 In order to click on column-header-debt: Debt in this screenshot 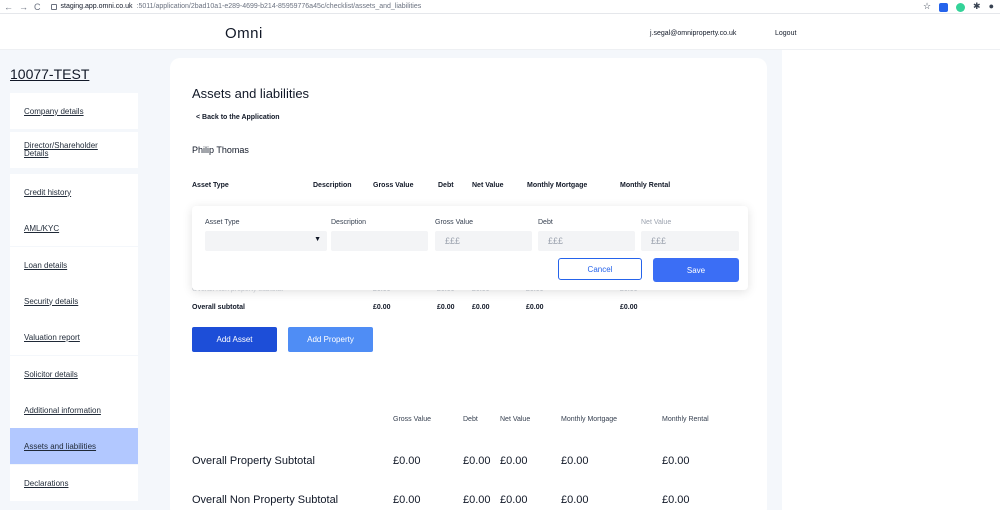, I will do `click(446, 185)`.